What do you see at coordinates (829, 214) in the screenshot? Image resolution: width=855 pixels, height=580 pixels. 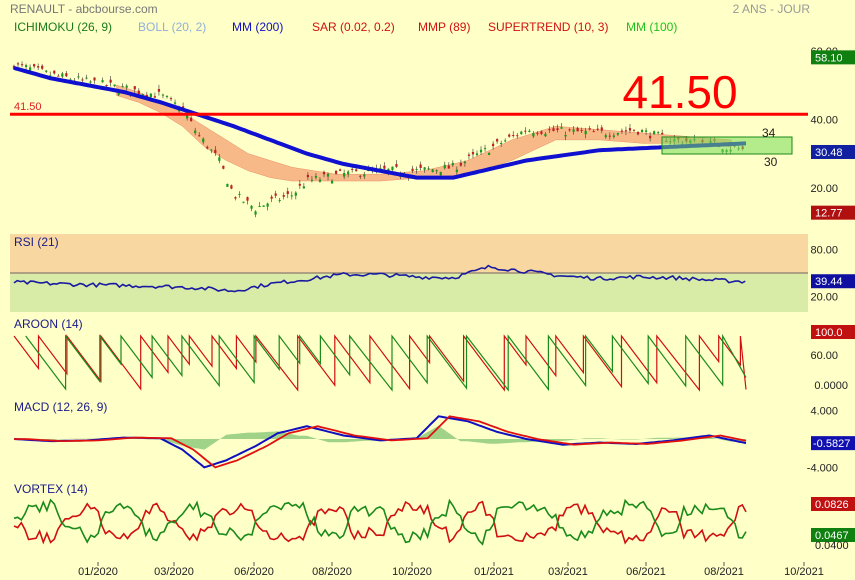 I see `price-value-text: 12.77` at bounding box center [829, 214].